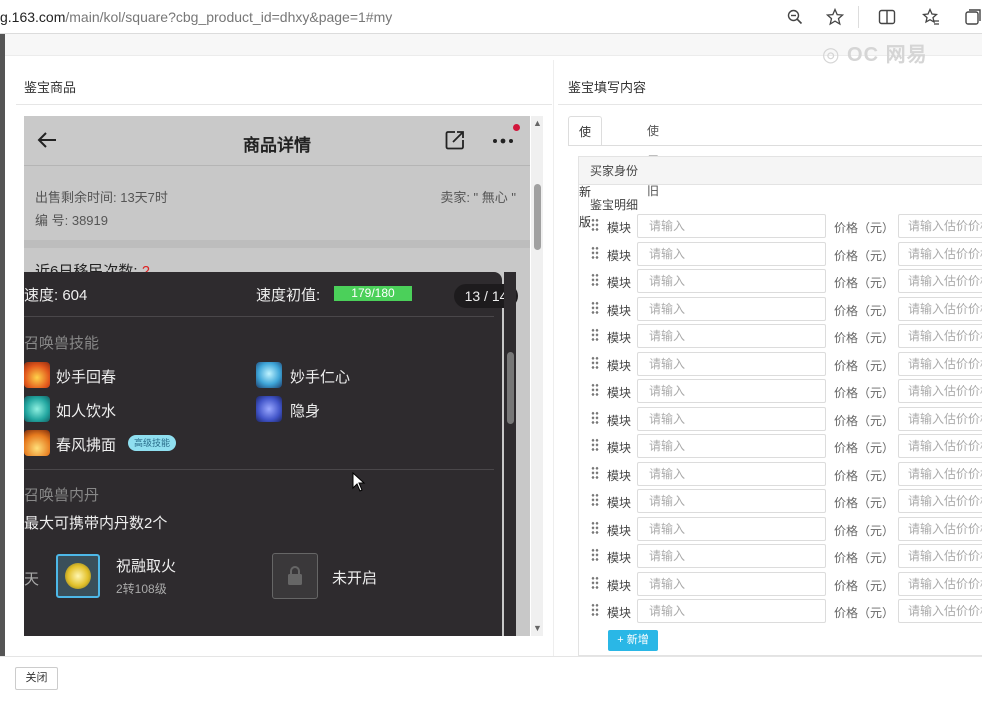  I want to click on core-2-name: 未开启, so click(355, 578).